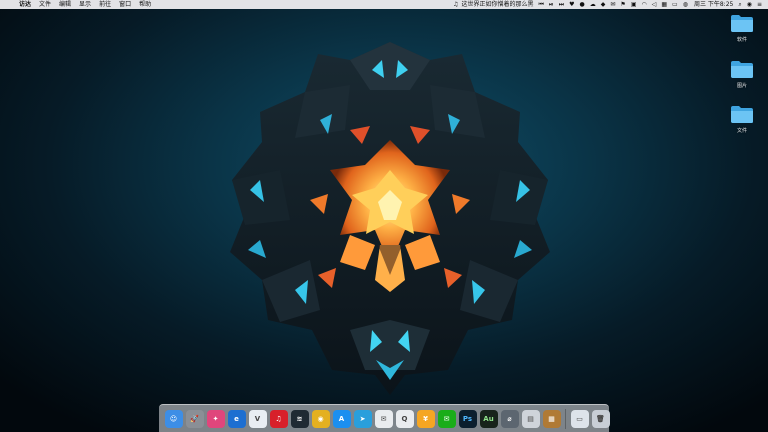 This screenshot has height=432, width=768. I want to click on play-pause-icon: ⏯, so click(551, 4).